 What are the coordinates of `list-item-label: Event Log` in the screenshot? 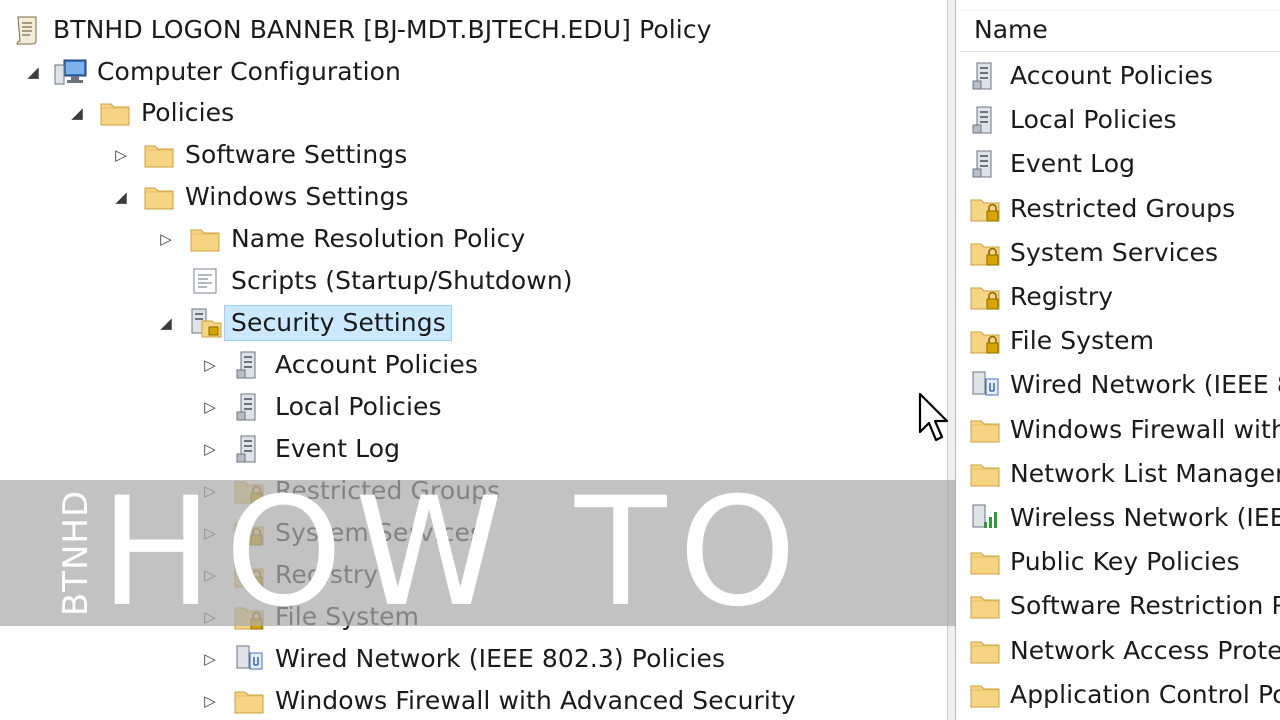 It's located at (1073, 164).